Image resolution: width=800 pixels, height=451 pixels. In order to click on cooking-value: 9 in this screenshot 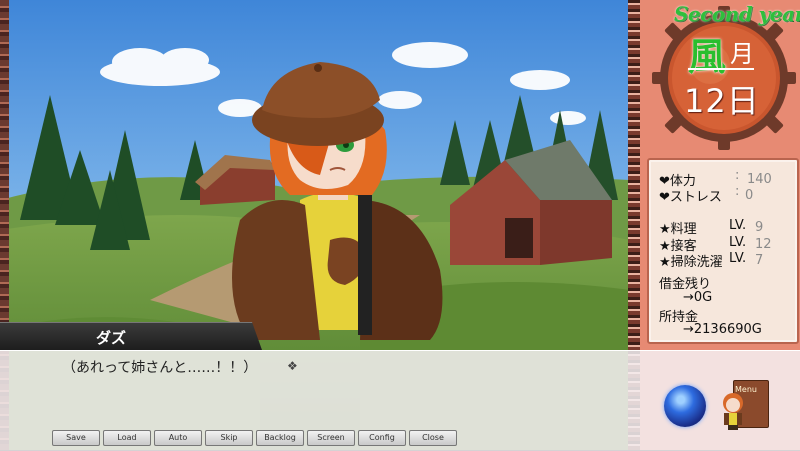, I will do `click(759, 227)`.